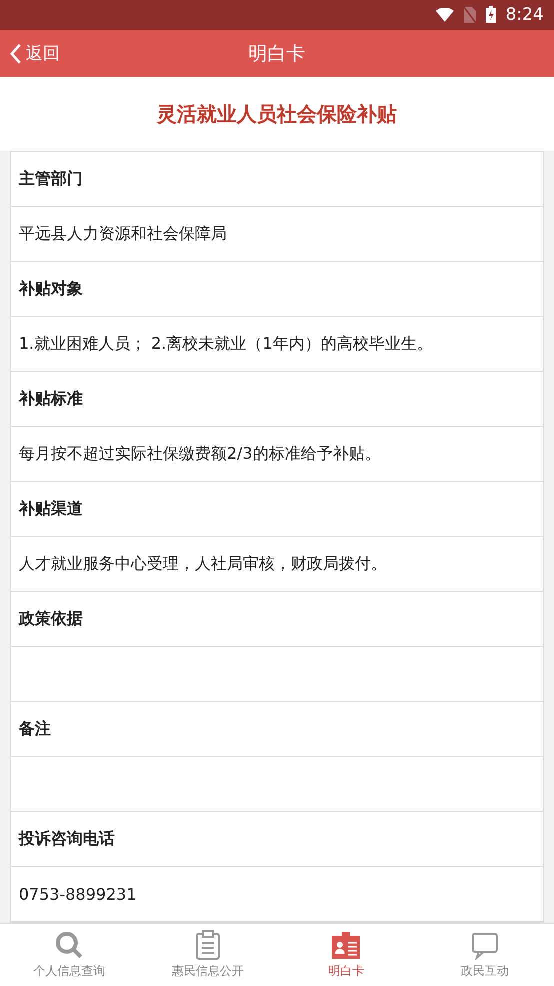  What do you see at coordinates (445, 15) in the screenshot?
I see `wifi-icon` at bounding box center [445, 15].